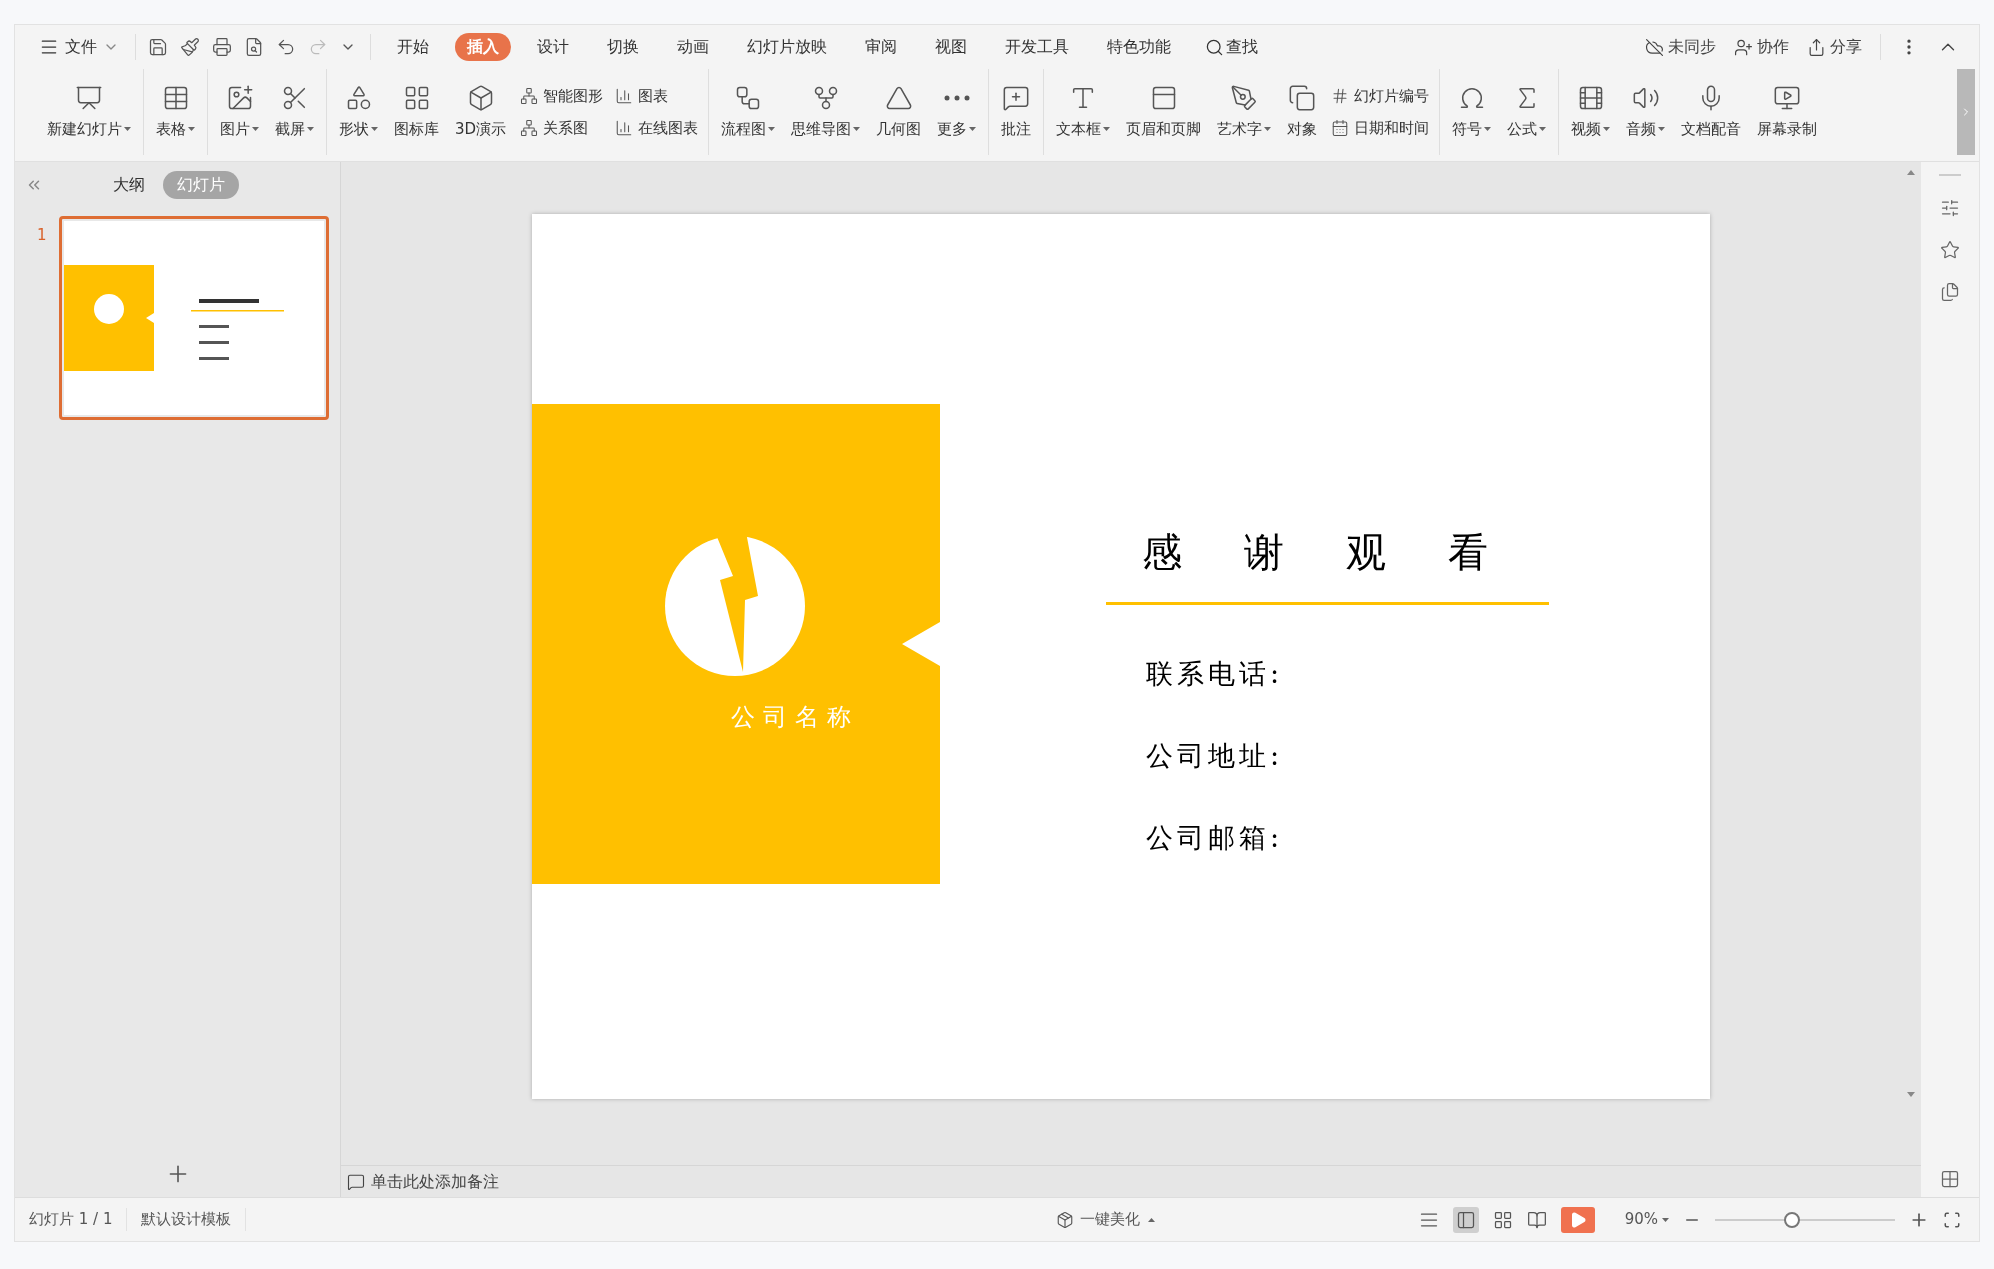  I want to click on ribbon-button: 截屏, so click(294, 112).